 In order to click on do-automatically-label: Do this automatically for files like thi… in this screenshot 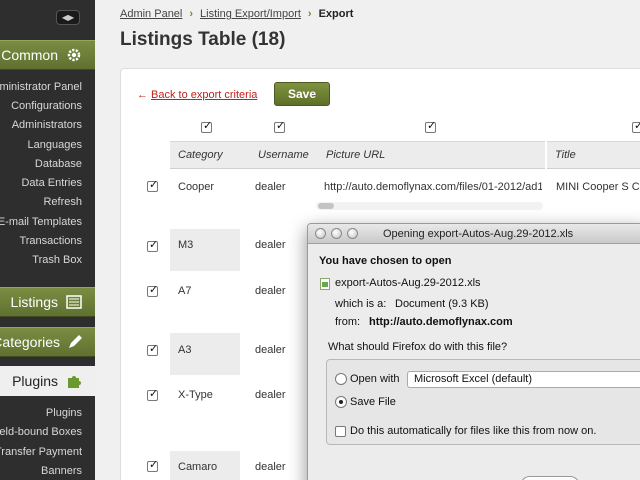, I will do `click(473, 431)`.